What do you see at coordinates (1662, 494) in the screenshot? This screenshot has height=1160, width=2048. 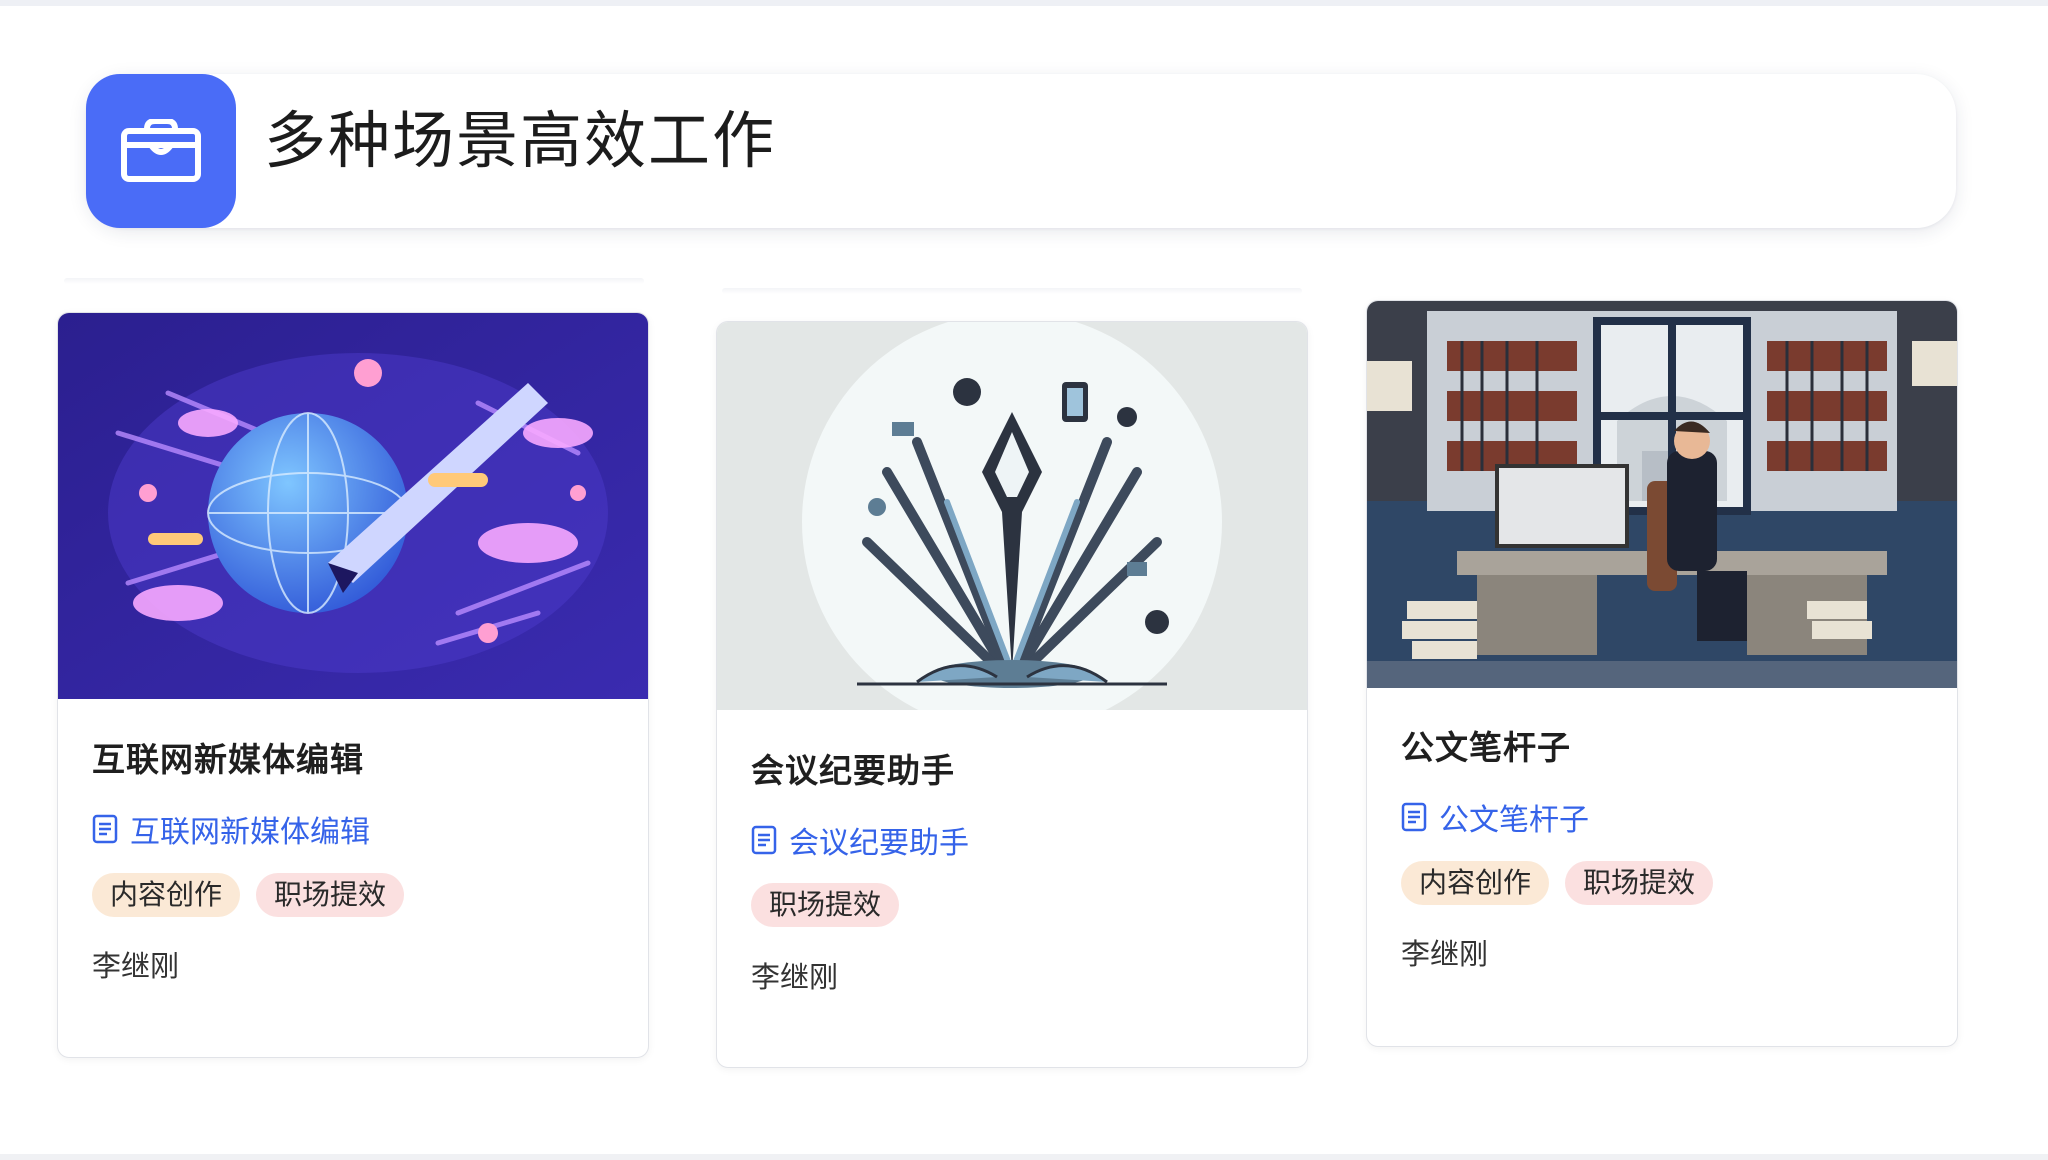 I see `card-image-office-writer` at bounding box center [1662, 494].